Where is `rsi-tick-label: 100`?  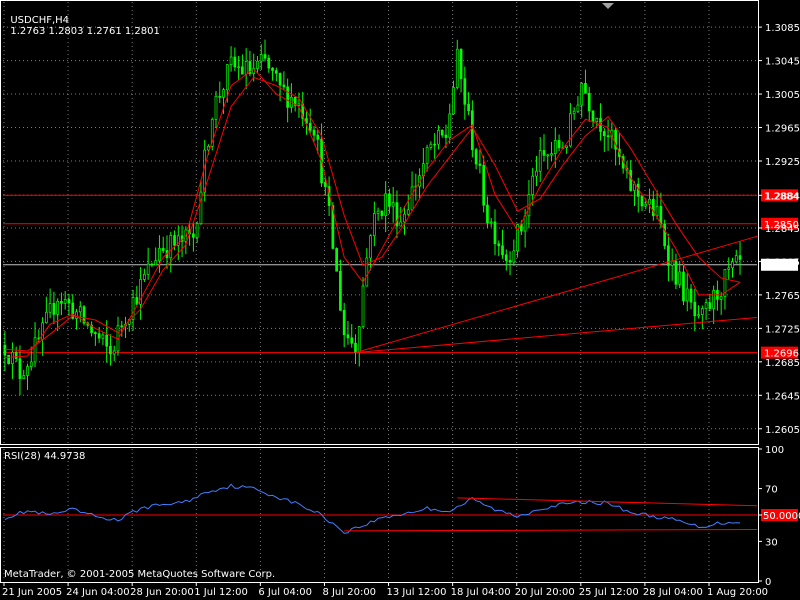
rsi-tick-label: 100 is located at coordinates (774, 450).